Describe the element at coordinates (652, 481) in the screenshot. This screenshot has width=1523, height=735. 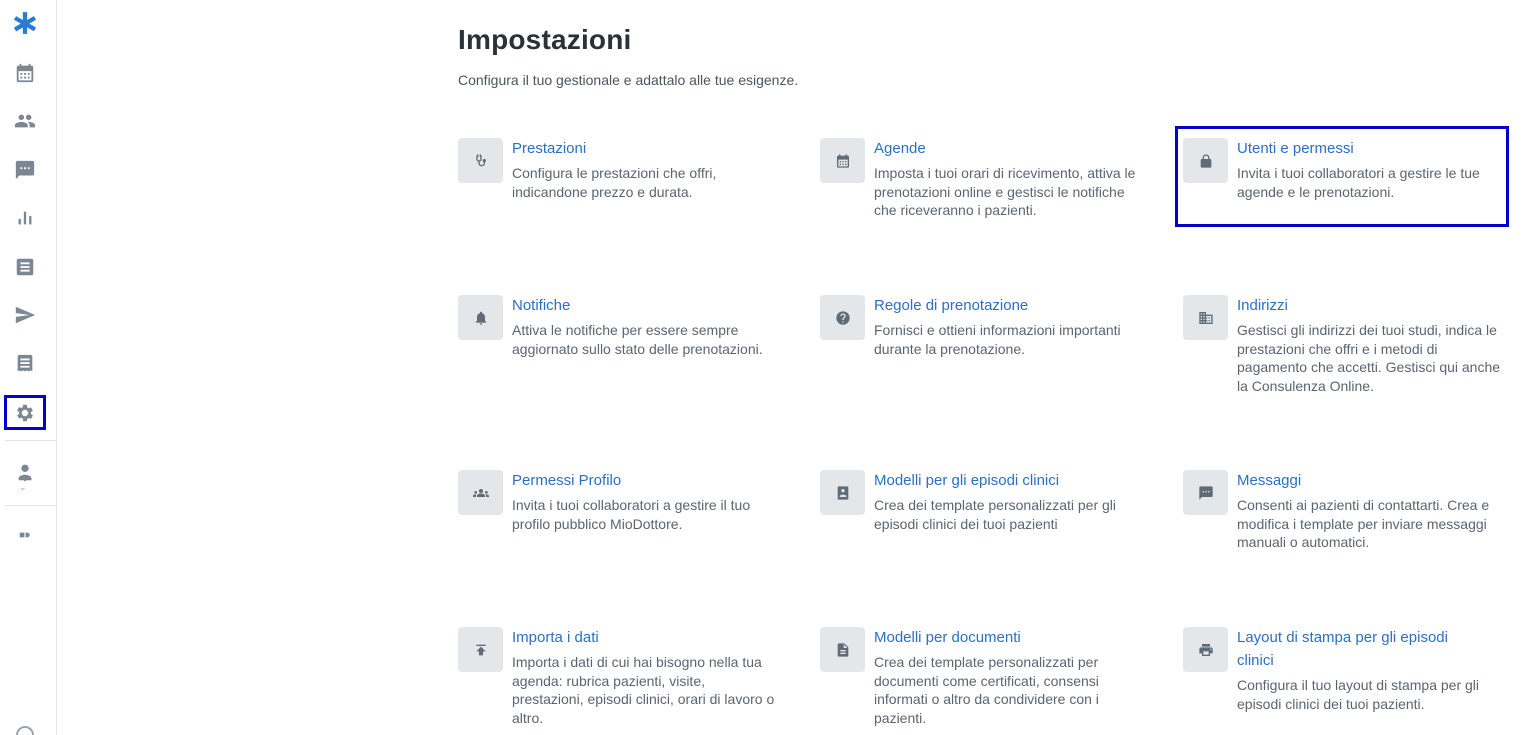
I see `card-title: Permessi Profilo` at that location.